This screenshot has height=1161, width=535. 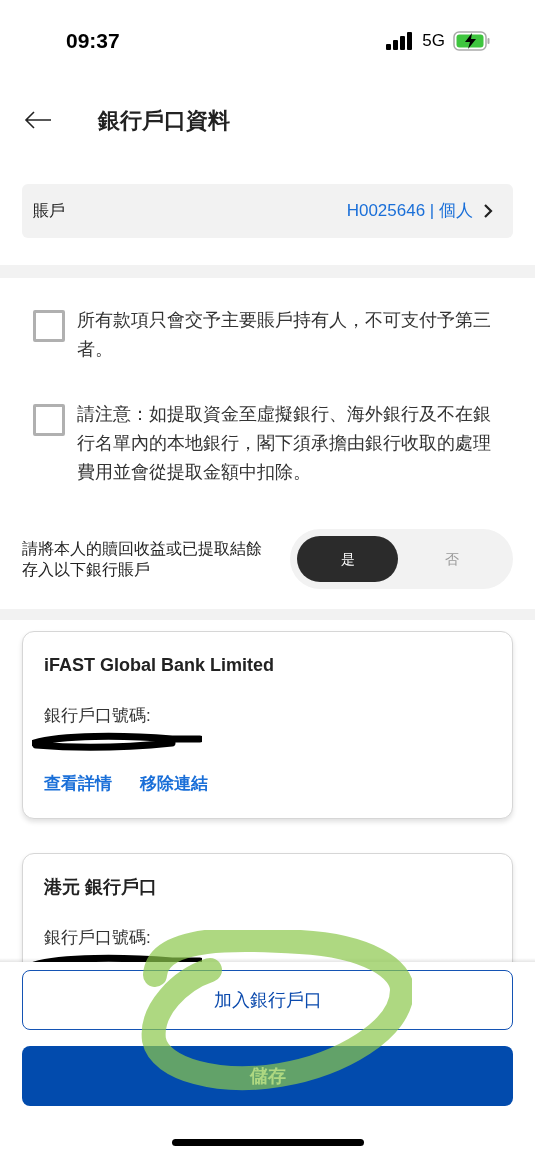 What do you see at coordinates (38, 120) in the screenshot?
I see `back-arrow-icon` at bounding box center [38, 120].